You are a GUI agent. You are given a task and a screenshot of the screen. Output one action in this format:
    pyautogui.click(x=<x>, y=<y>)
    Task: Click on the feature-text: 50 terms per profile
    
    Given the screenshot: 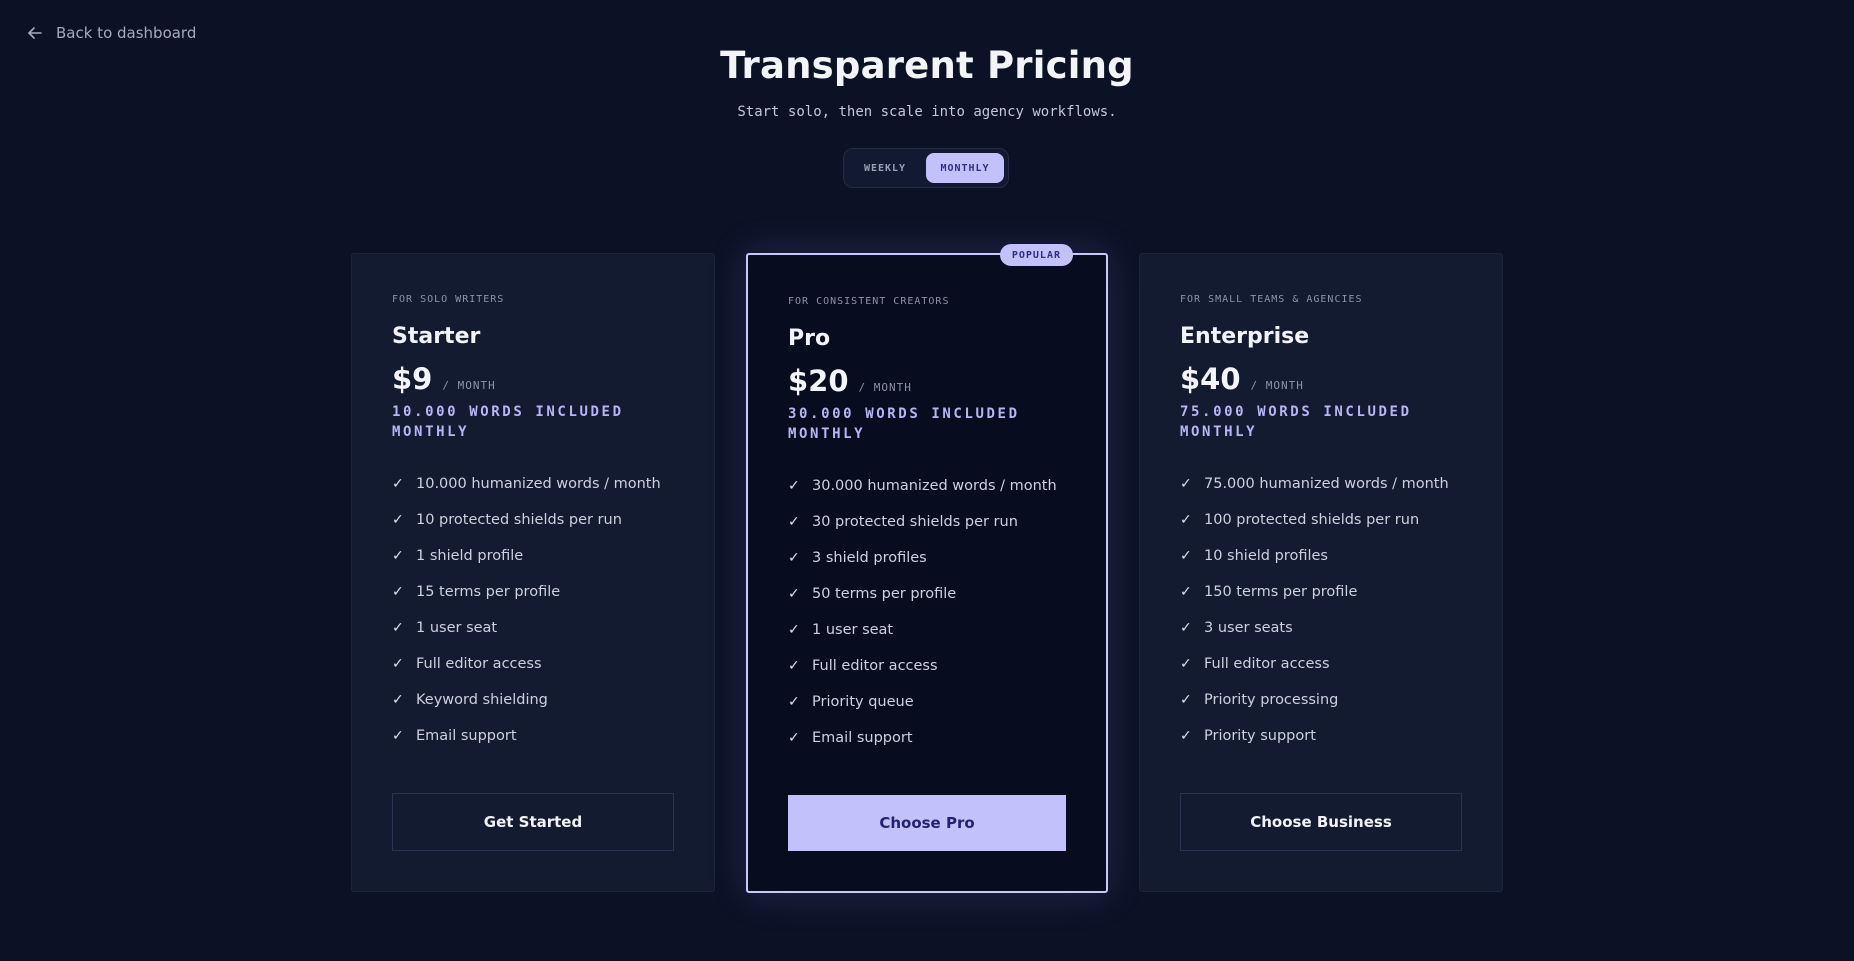 What is the action you would take?
    pyautogui.click(x=884, y=594)
    